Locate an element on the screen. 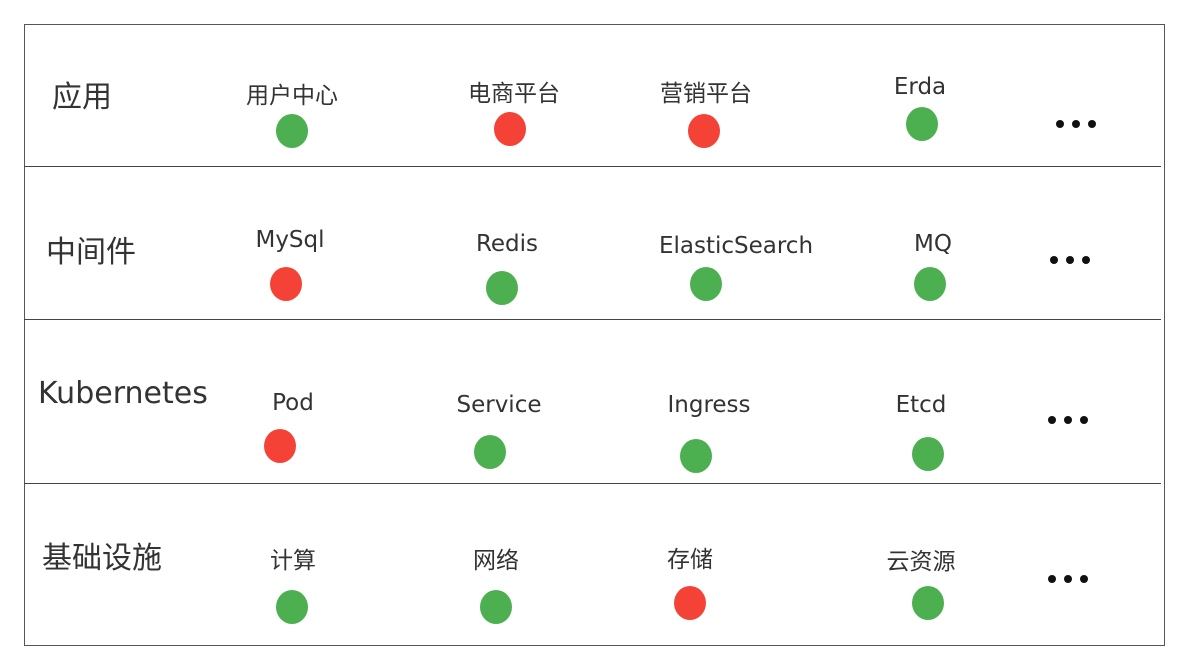  node-item: ElasticSearch is located at coordinates (736, 246).